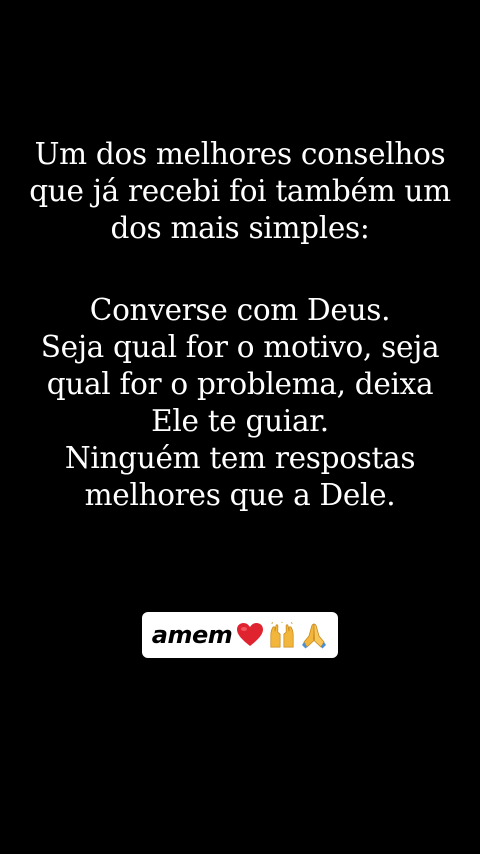 The image size is (480, 854). What do you see at coordinates (240, 347) in the screenshot?
I see `text-line: Seja qual for o motivo, seja` at bounding box center [240, 347].